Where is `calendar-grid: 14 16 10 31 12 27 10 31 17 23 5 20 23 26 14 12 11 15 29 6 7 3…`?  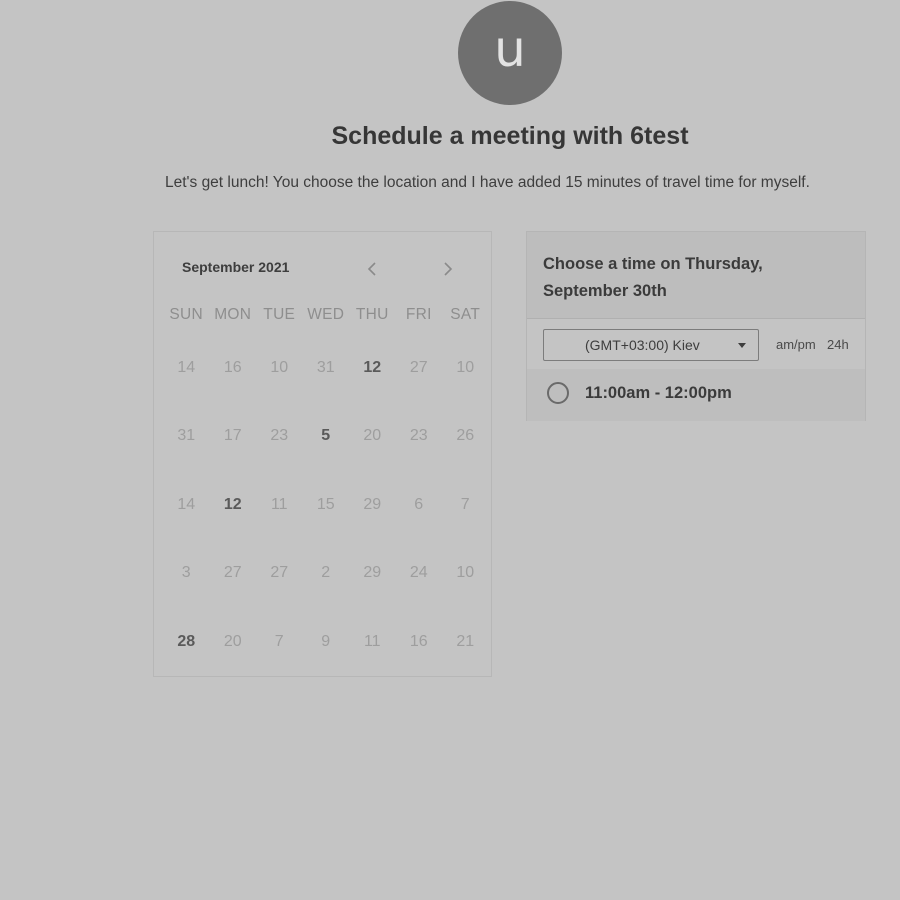
calendar-grid: 14 16 10 31 12 27 10 31 17 23 5 20 23 26 14 12 11 15 29 6 7 3… is located at coordinates (327, 517).